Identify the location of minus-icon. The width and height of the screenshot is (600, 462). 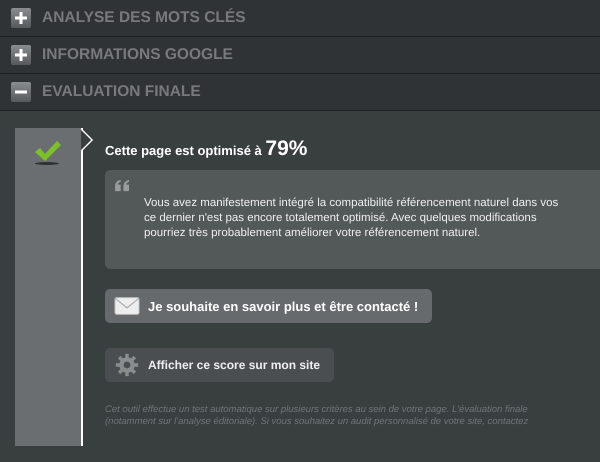
(21, 92).